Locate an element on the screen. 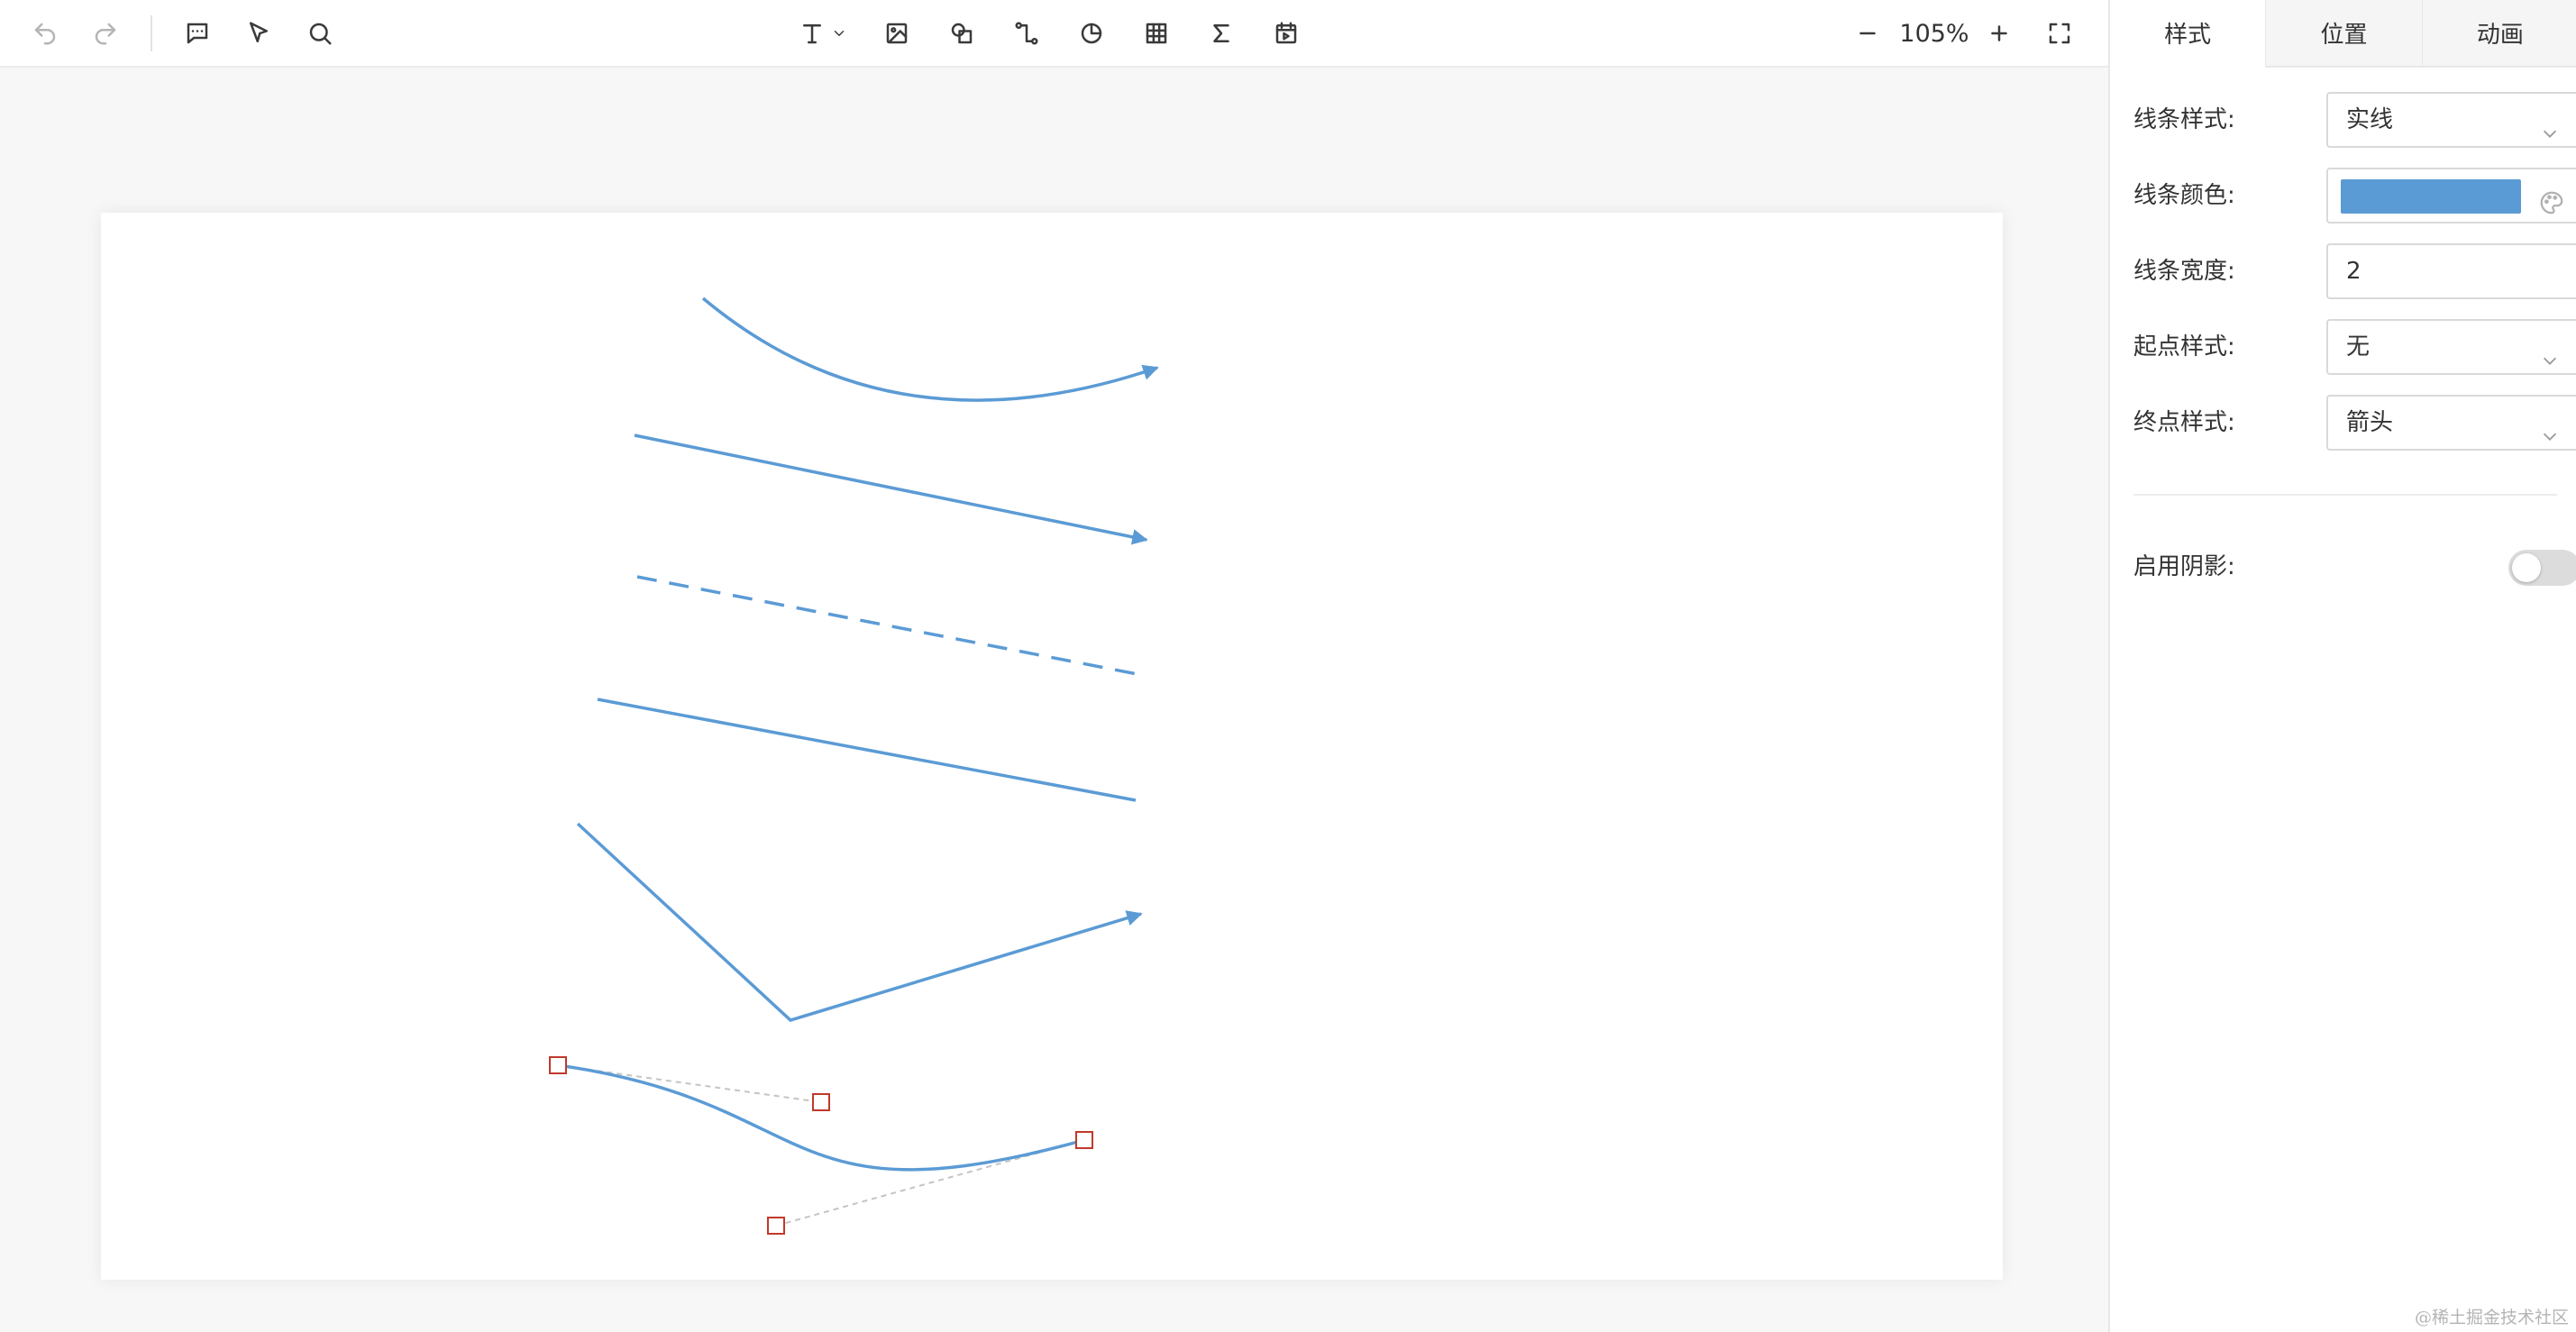 This screenshot has height=1332, width=2576. fullscreen-icon is located at coordinates (2059, 33).